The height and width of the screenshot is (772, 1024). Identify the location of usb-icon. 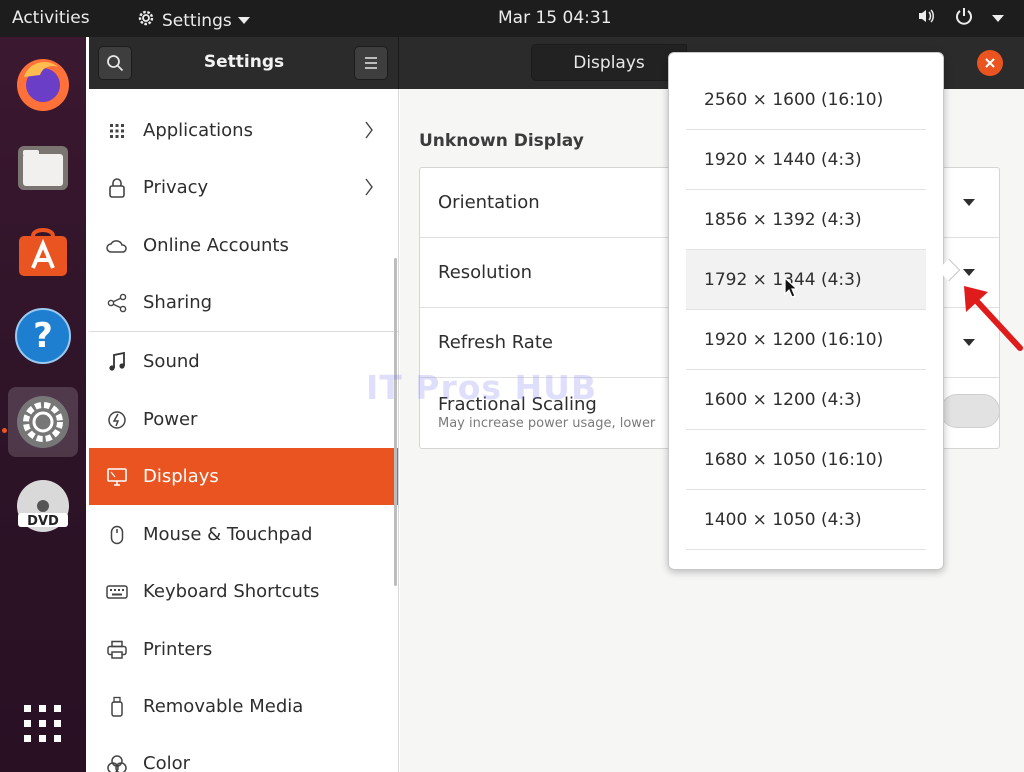
(117, 707).